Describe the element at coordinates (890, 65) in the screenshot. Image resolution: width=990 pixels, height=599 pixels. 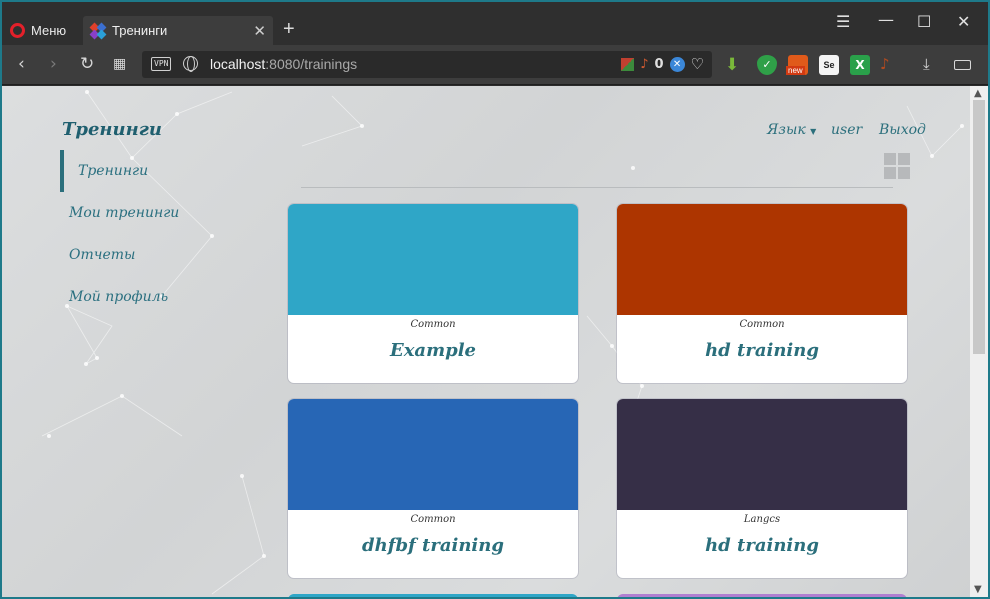
I see `guitar-toolbar-icon: ♪` at that location.